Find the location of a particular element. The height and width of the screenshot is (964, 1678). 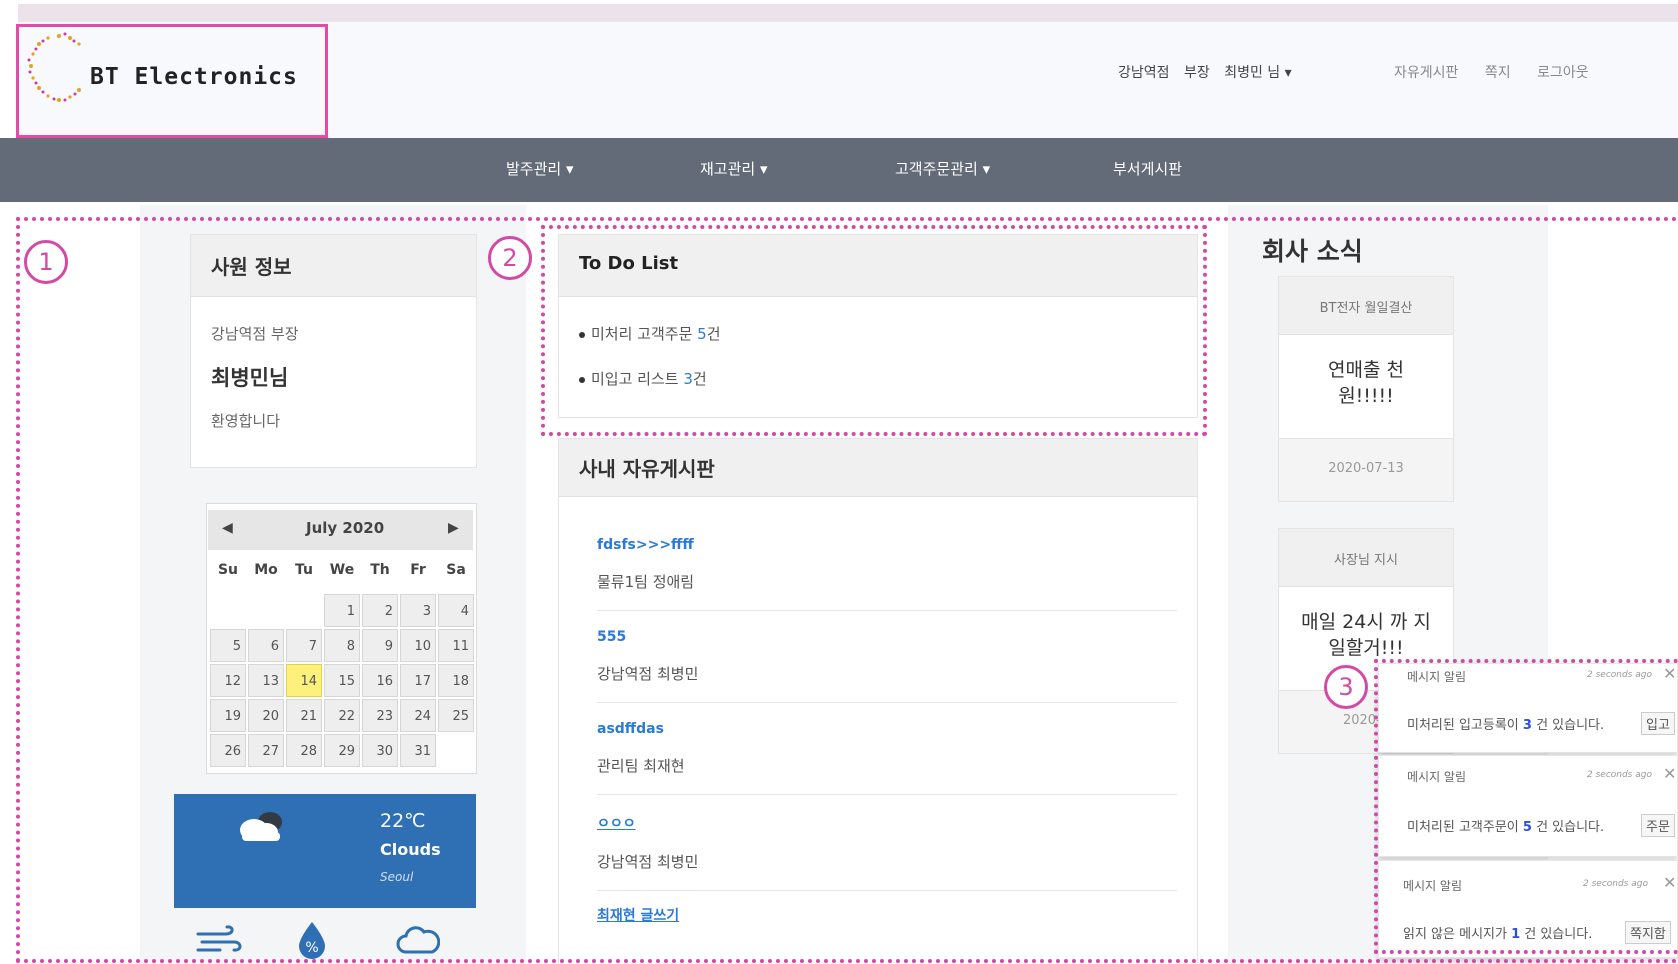

brand-name: BT Electronics is located at coordinates (194, 77).